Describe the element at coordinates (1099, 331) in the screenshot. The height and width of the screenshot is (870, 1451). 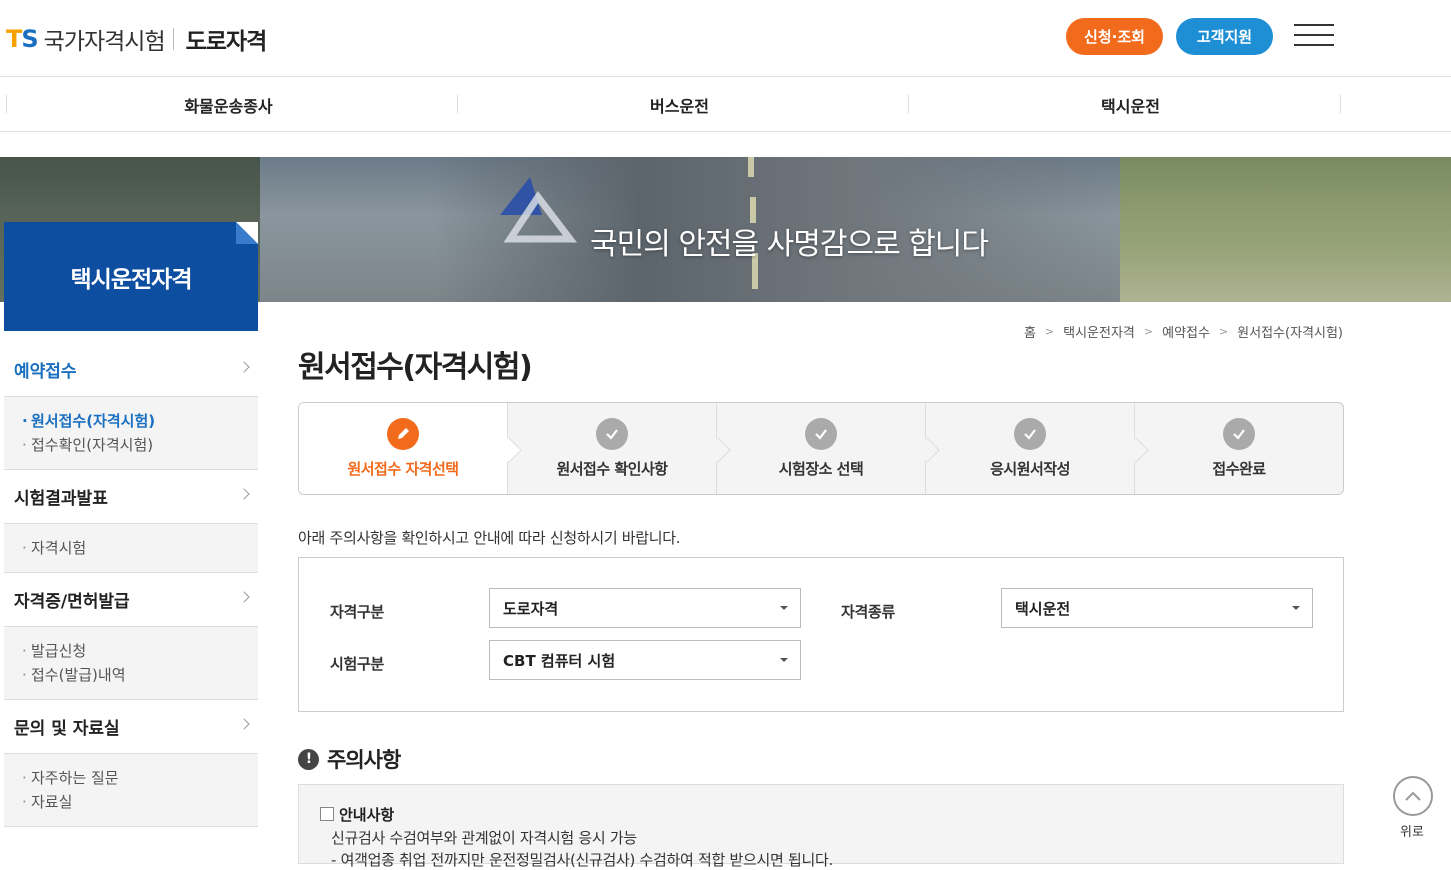
I see `breadcrumb-item: 택시운전자격` at that location.